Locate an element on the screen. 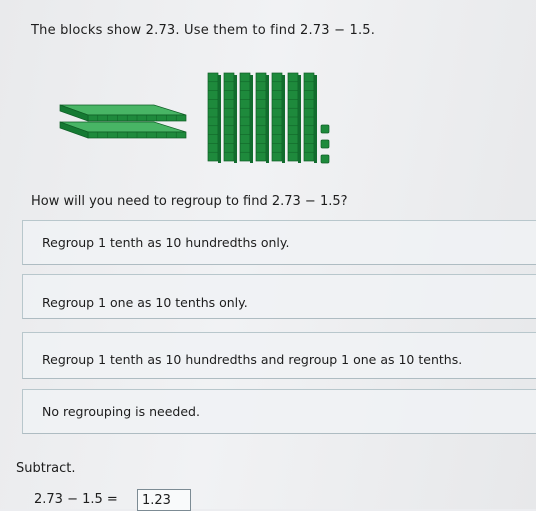 The width and height of the screenshot is (536, 511). answer-choice-4-label: No regrouping is needed. is located at coordinates (121, 411).